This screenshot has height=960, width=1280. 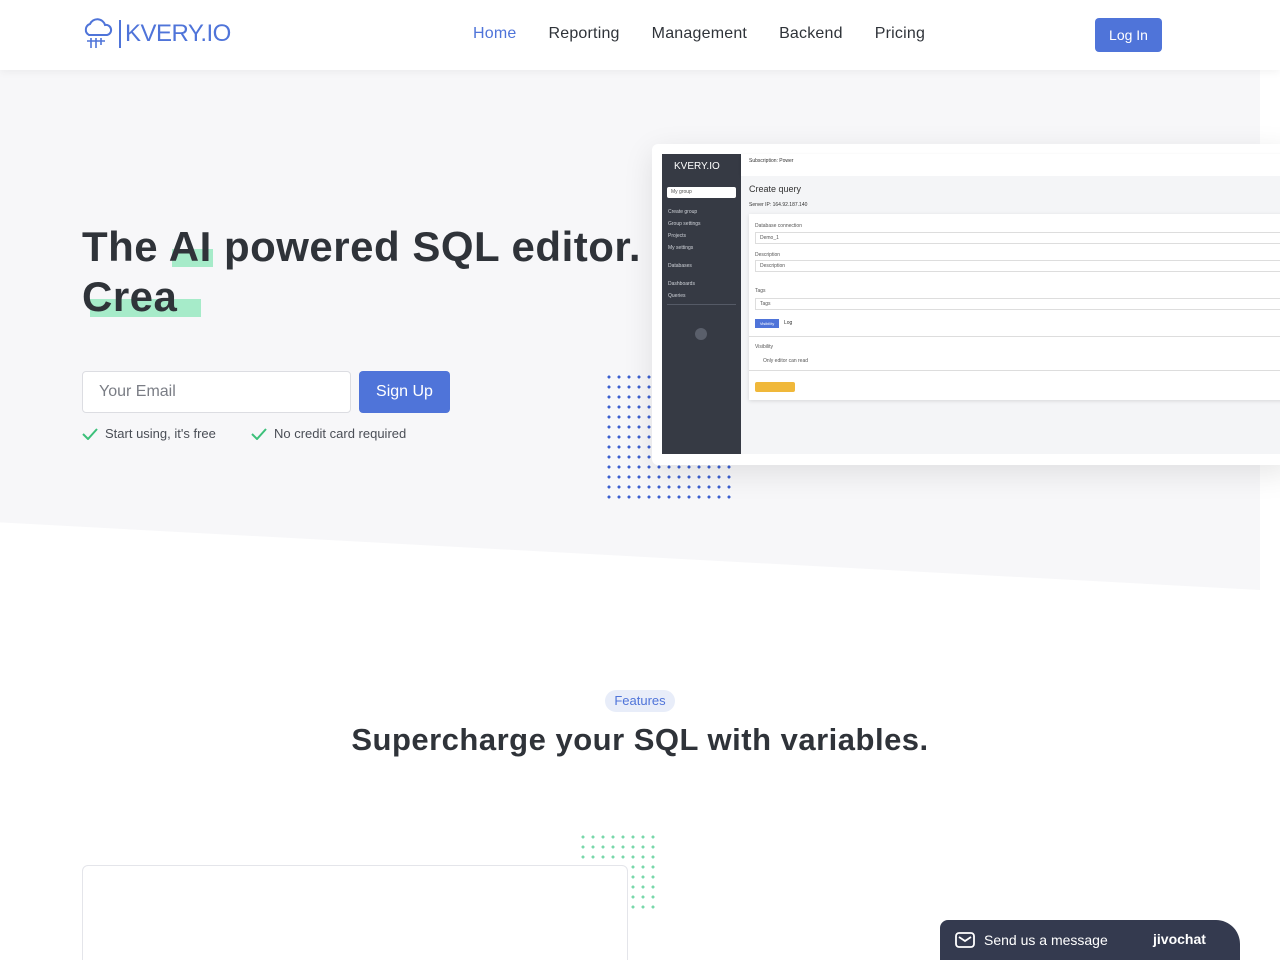 I want to click on nav-management: Management, so click(x=699, y=34).